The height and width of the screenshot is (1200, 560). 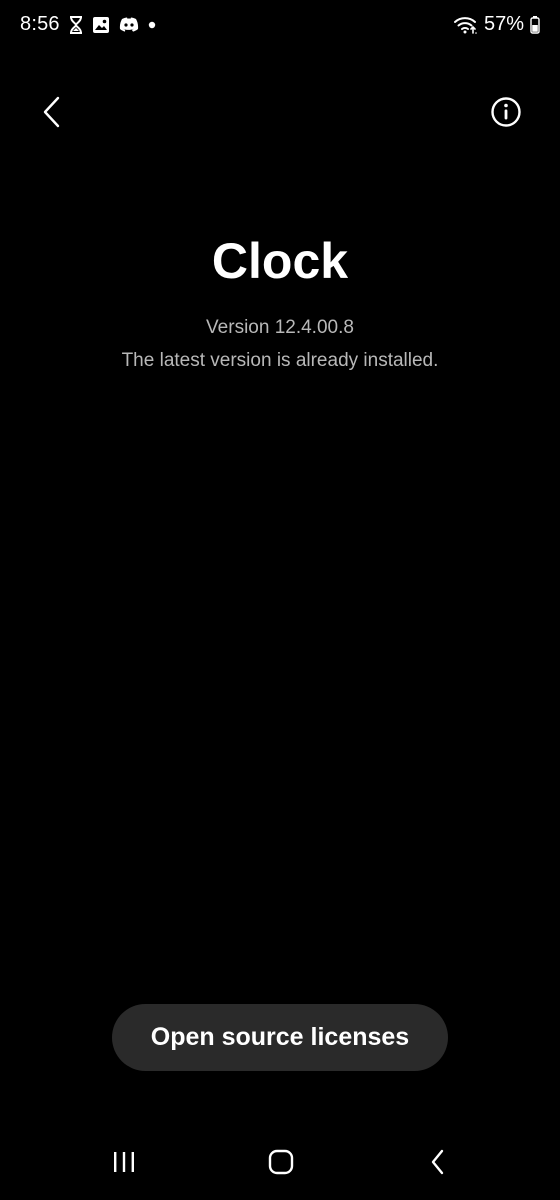 I want to click on battery-percent: 57%, so click(x=503, y=24).